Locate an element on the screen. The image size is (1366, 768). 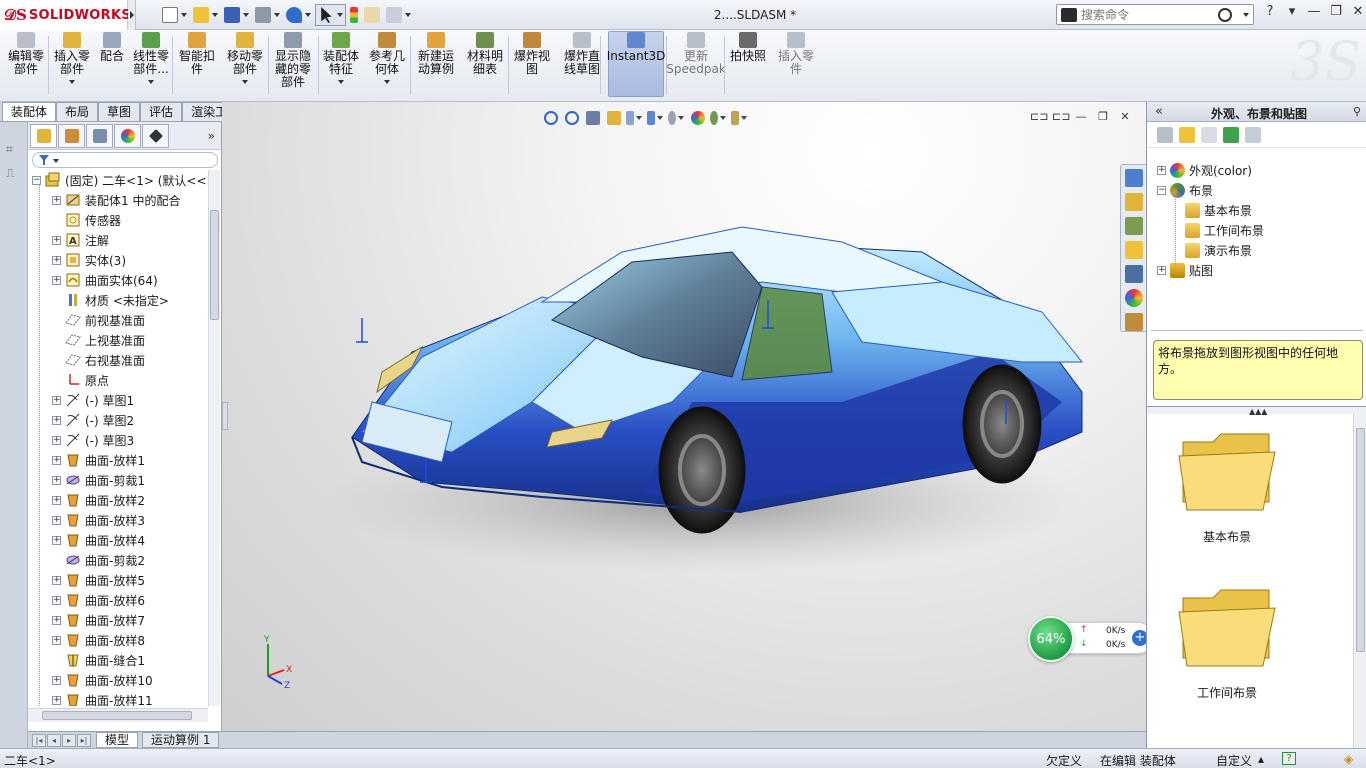
menu-flyout-arrow is located at coordinates (132, 15).